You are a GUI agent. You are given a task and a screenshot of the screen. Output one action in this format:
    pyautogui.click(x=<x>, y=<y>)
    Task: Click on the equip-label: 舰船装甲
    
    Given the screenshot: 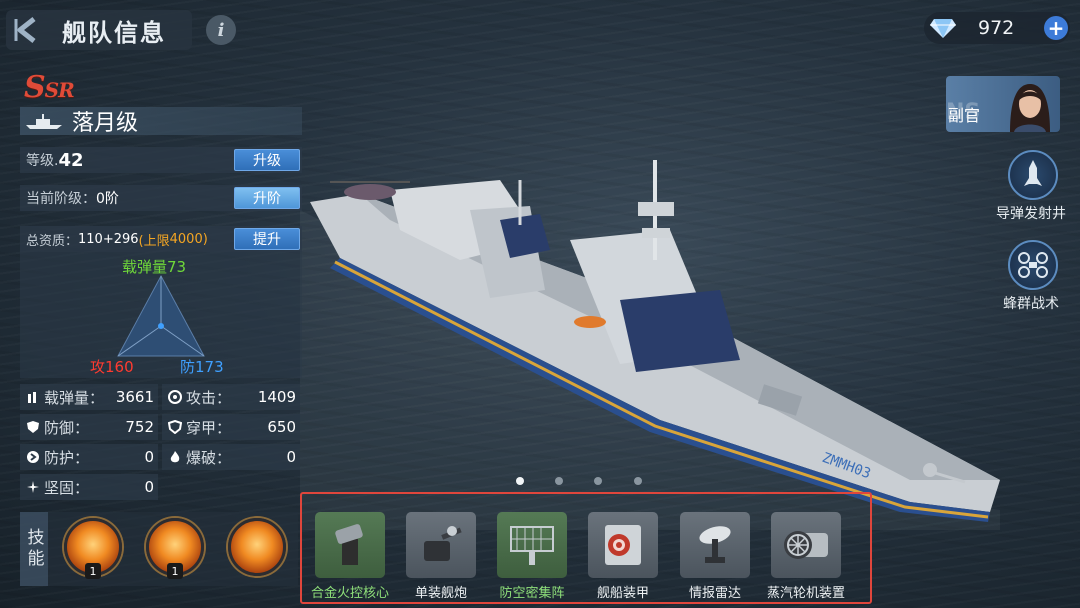 What is the action you would take?
    pyautogui.click(x=622, y=593)
    